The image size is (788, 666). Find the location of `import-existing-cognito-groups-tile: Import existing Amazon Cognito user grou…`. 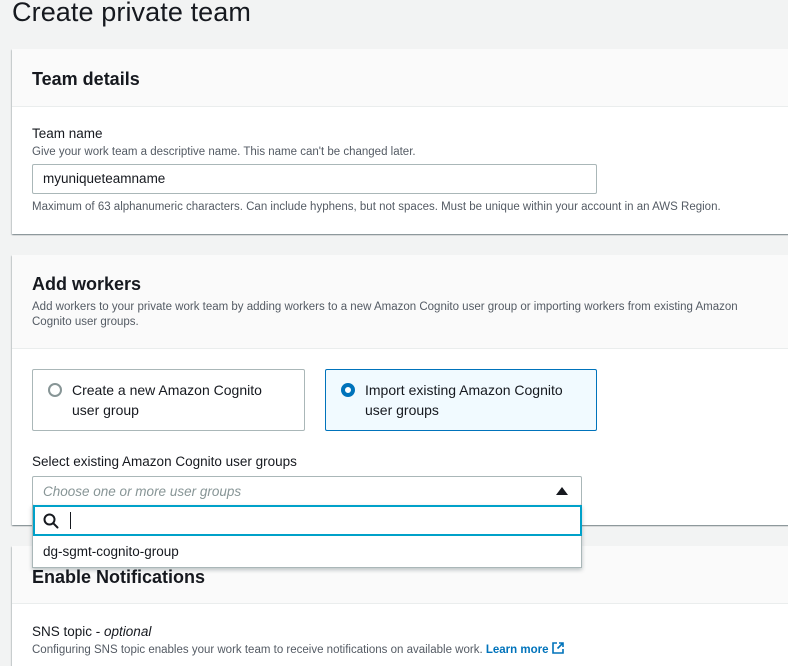

import-existing-cognito-groups-tile: Import existing Amazon Cognito user grou… is located at coordinates (461, 400).